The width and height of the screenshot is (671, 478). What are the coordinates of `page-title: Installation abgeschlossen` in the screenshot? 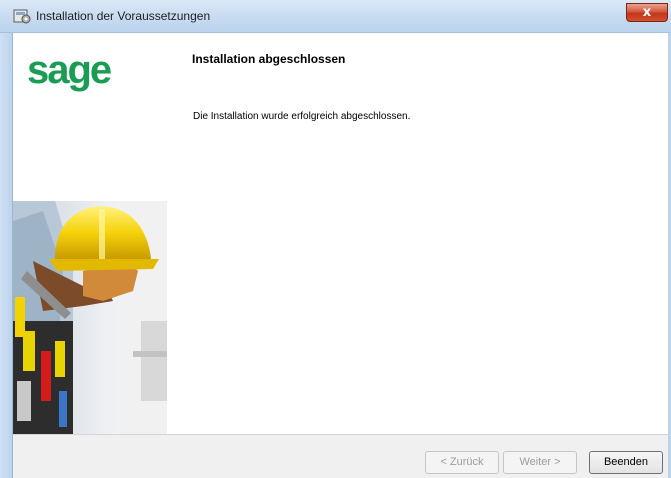 It's located at (269, 59).